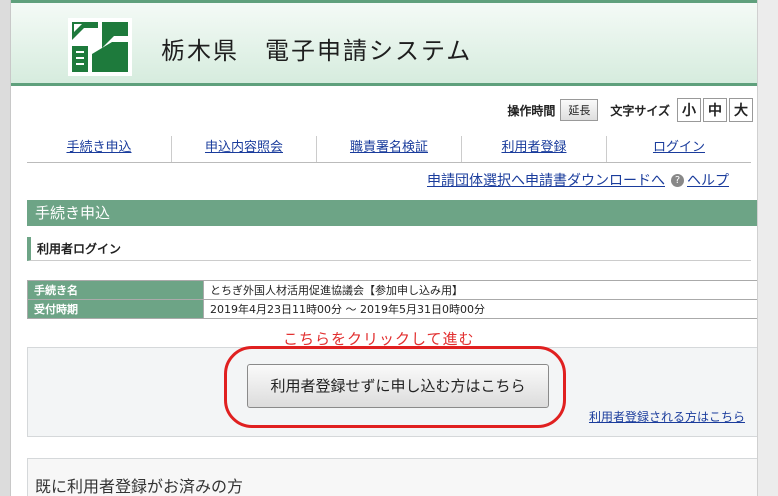 This screenshot has width=778, height=496. What do you see at coordinates (677, 180) in the screenshot?
I see `help-icon: ?` at bounding box center [677, 180].